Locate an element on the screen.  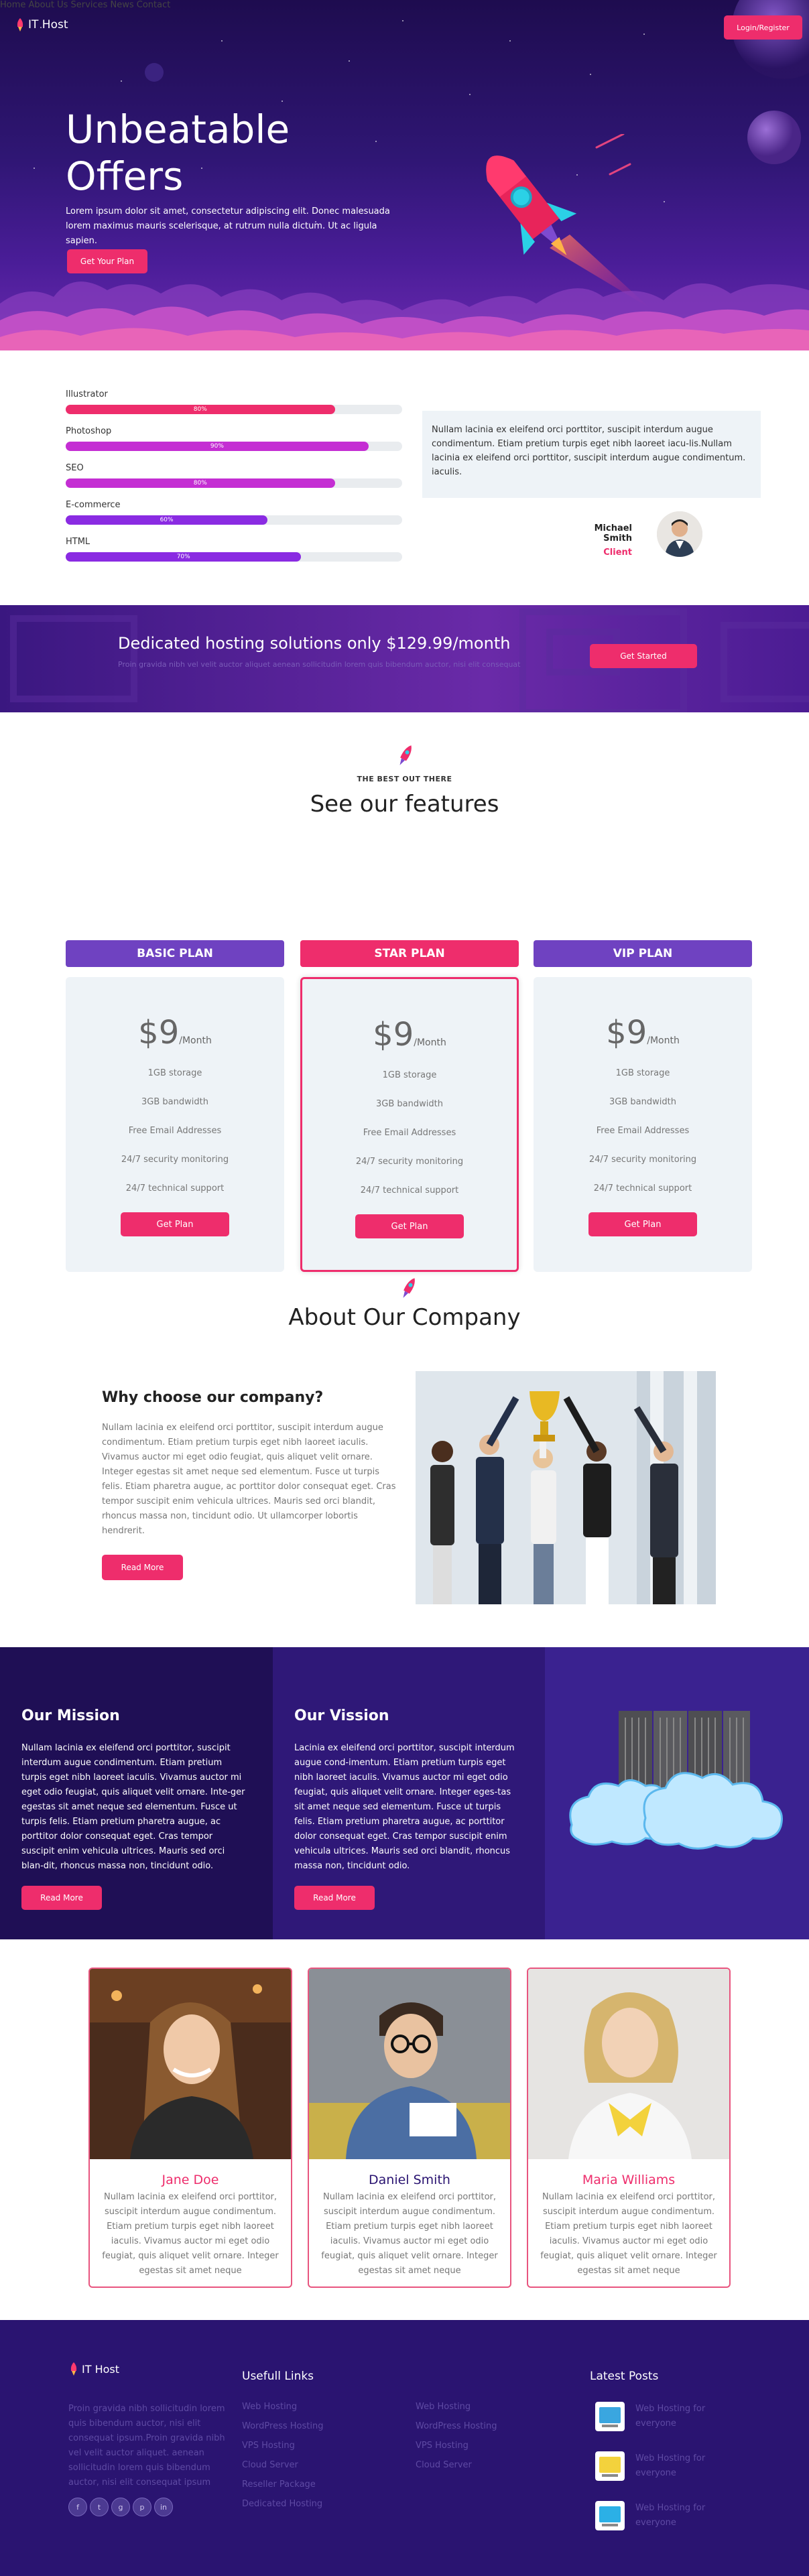
linkedin-icon: in is located at coordinates (163, 2507).